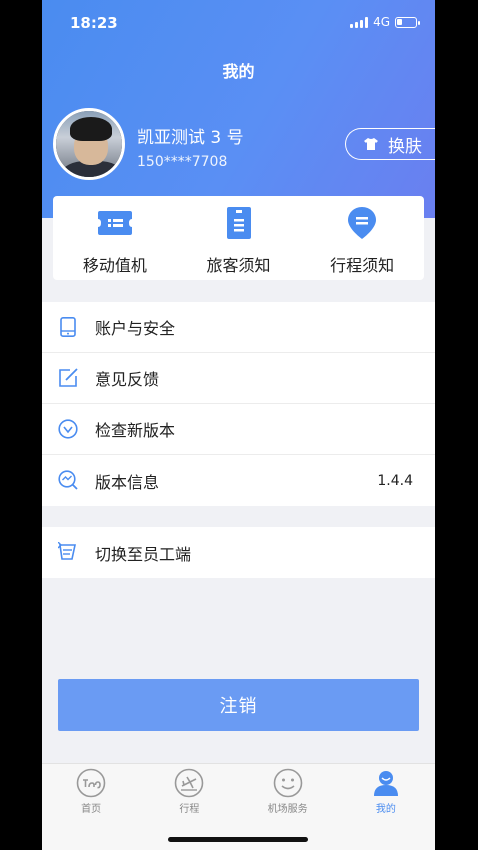 This screenshot has width=478, height=850. I want to click on person-icon, so click(385, 783).